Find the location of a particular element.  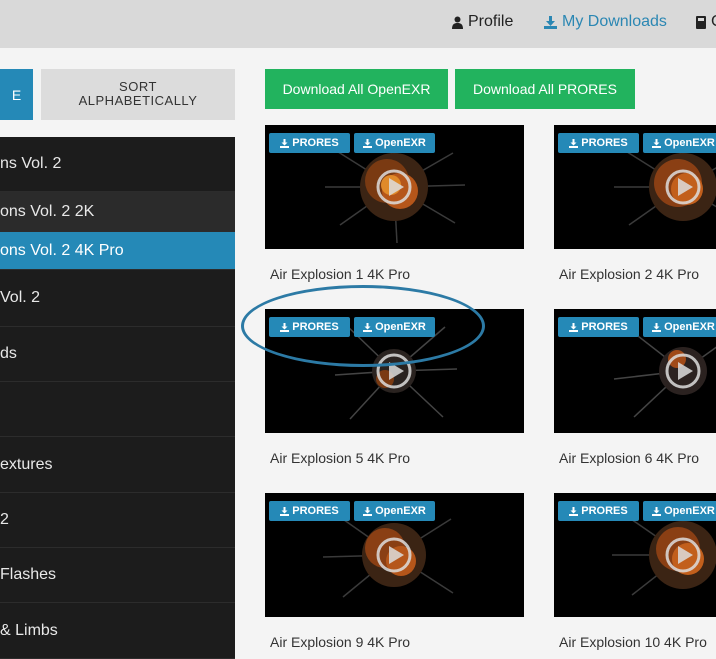

sidebar-item-active: ons Vol. 2 4K Pro is located at coordinates (117, 251).